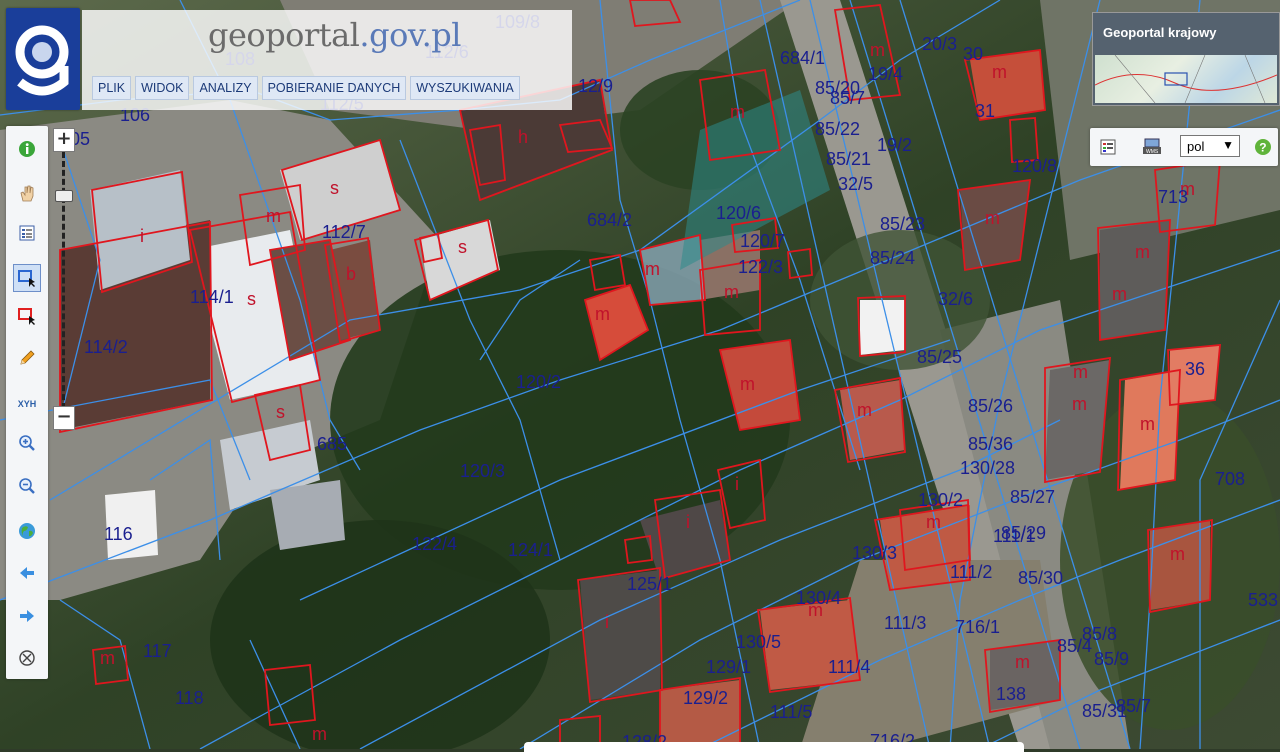  I want to click on back-arrow-icon, so click(27, 573).